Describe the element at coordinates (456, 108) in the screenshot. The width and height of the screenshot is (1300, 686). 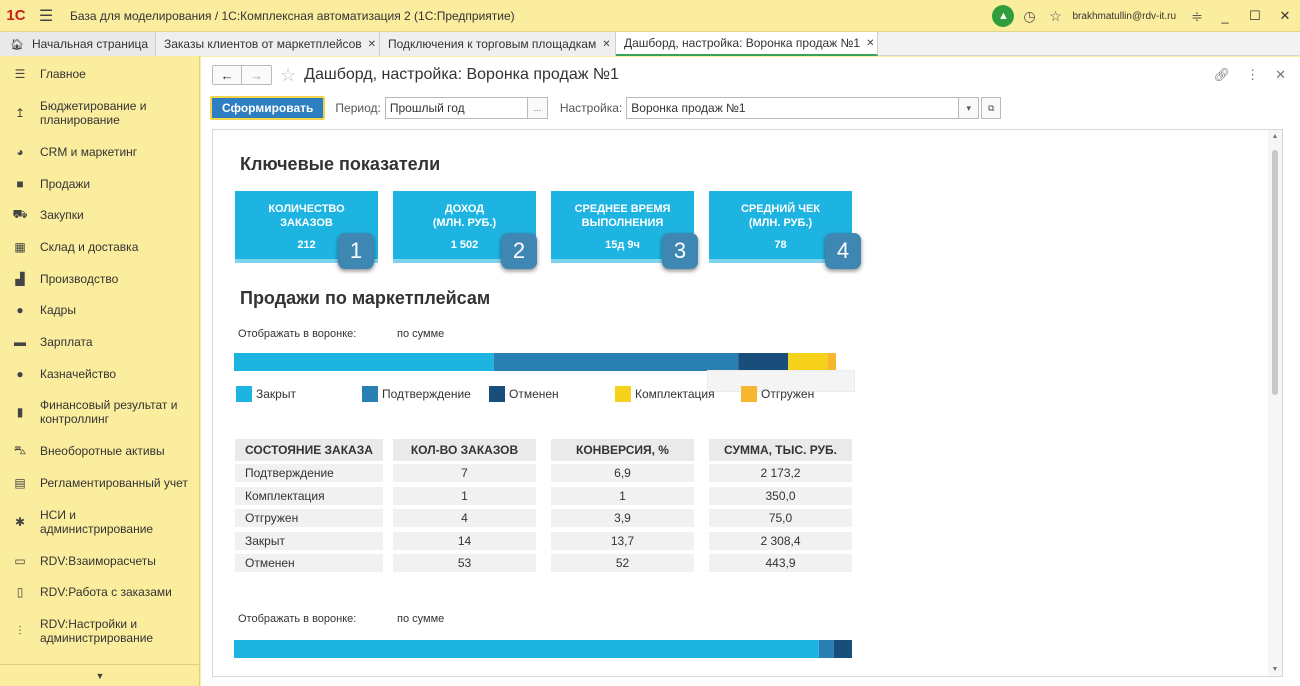
I see `period-field: Прошлый год` at that location.